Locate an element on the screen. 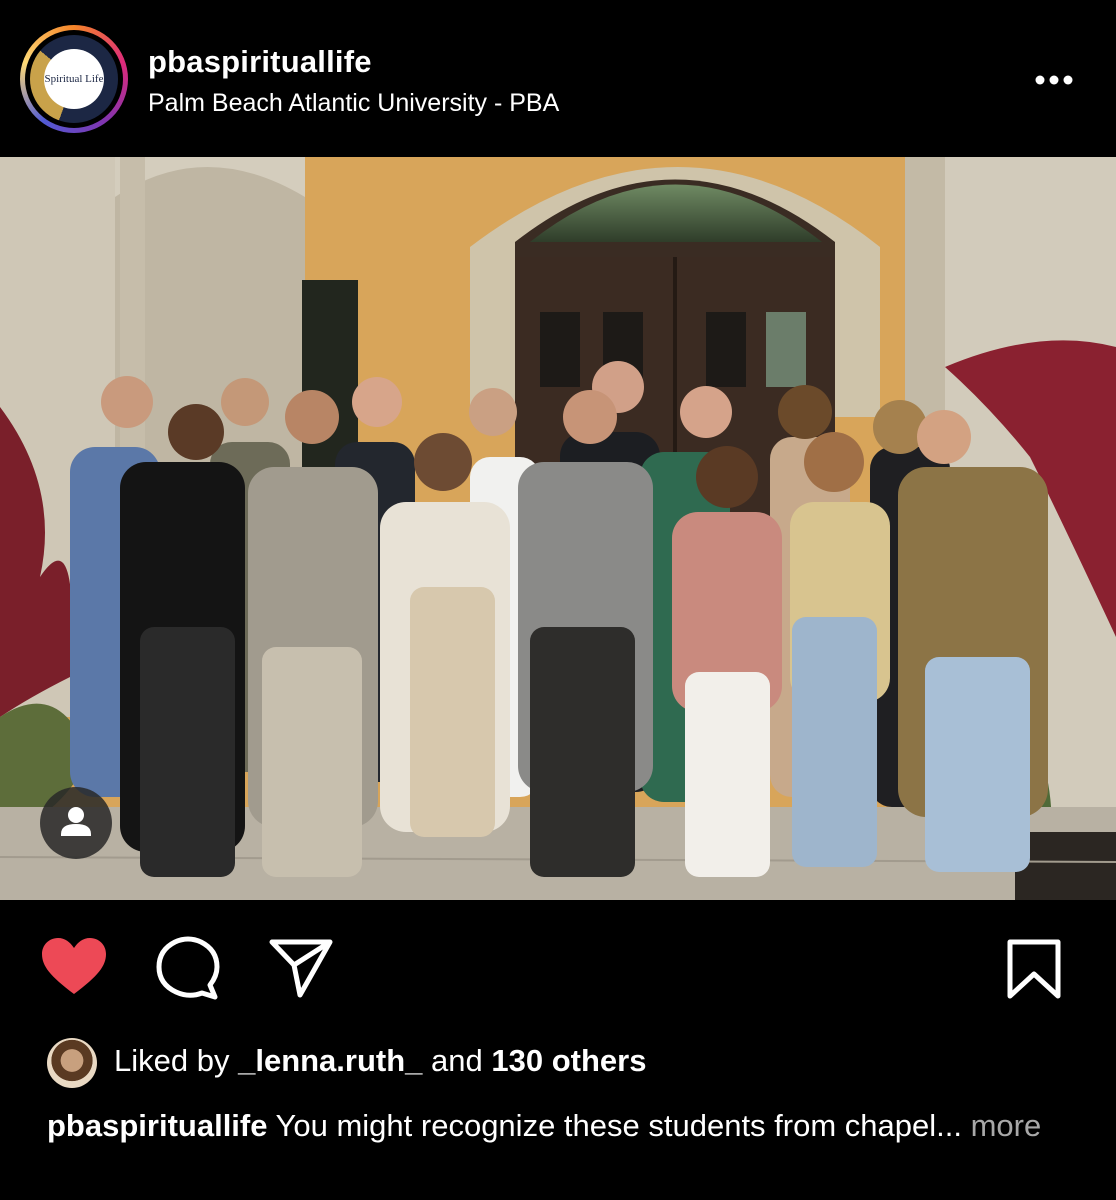 This screenshot has width=1116, height=1200. post-username: pbaspirituallife is located at coordinates (260, 62).